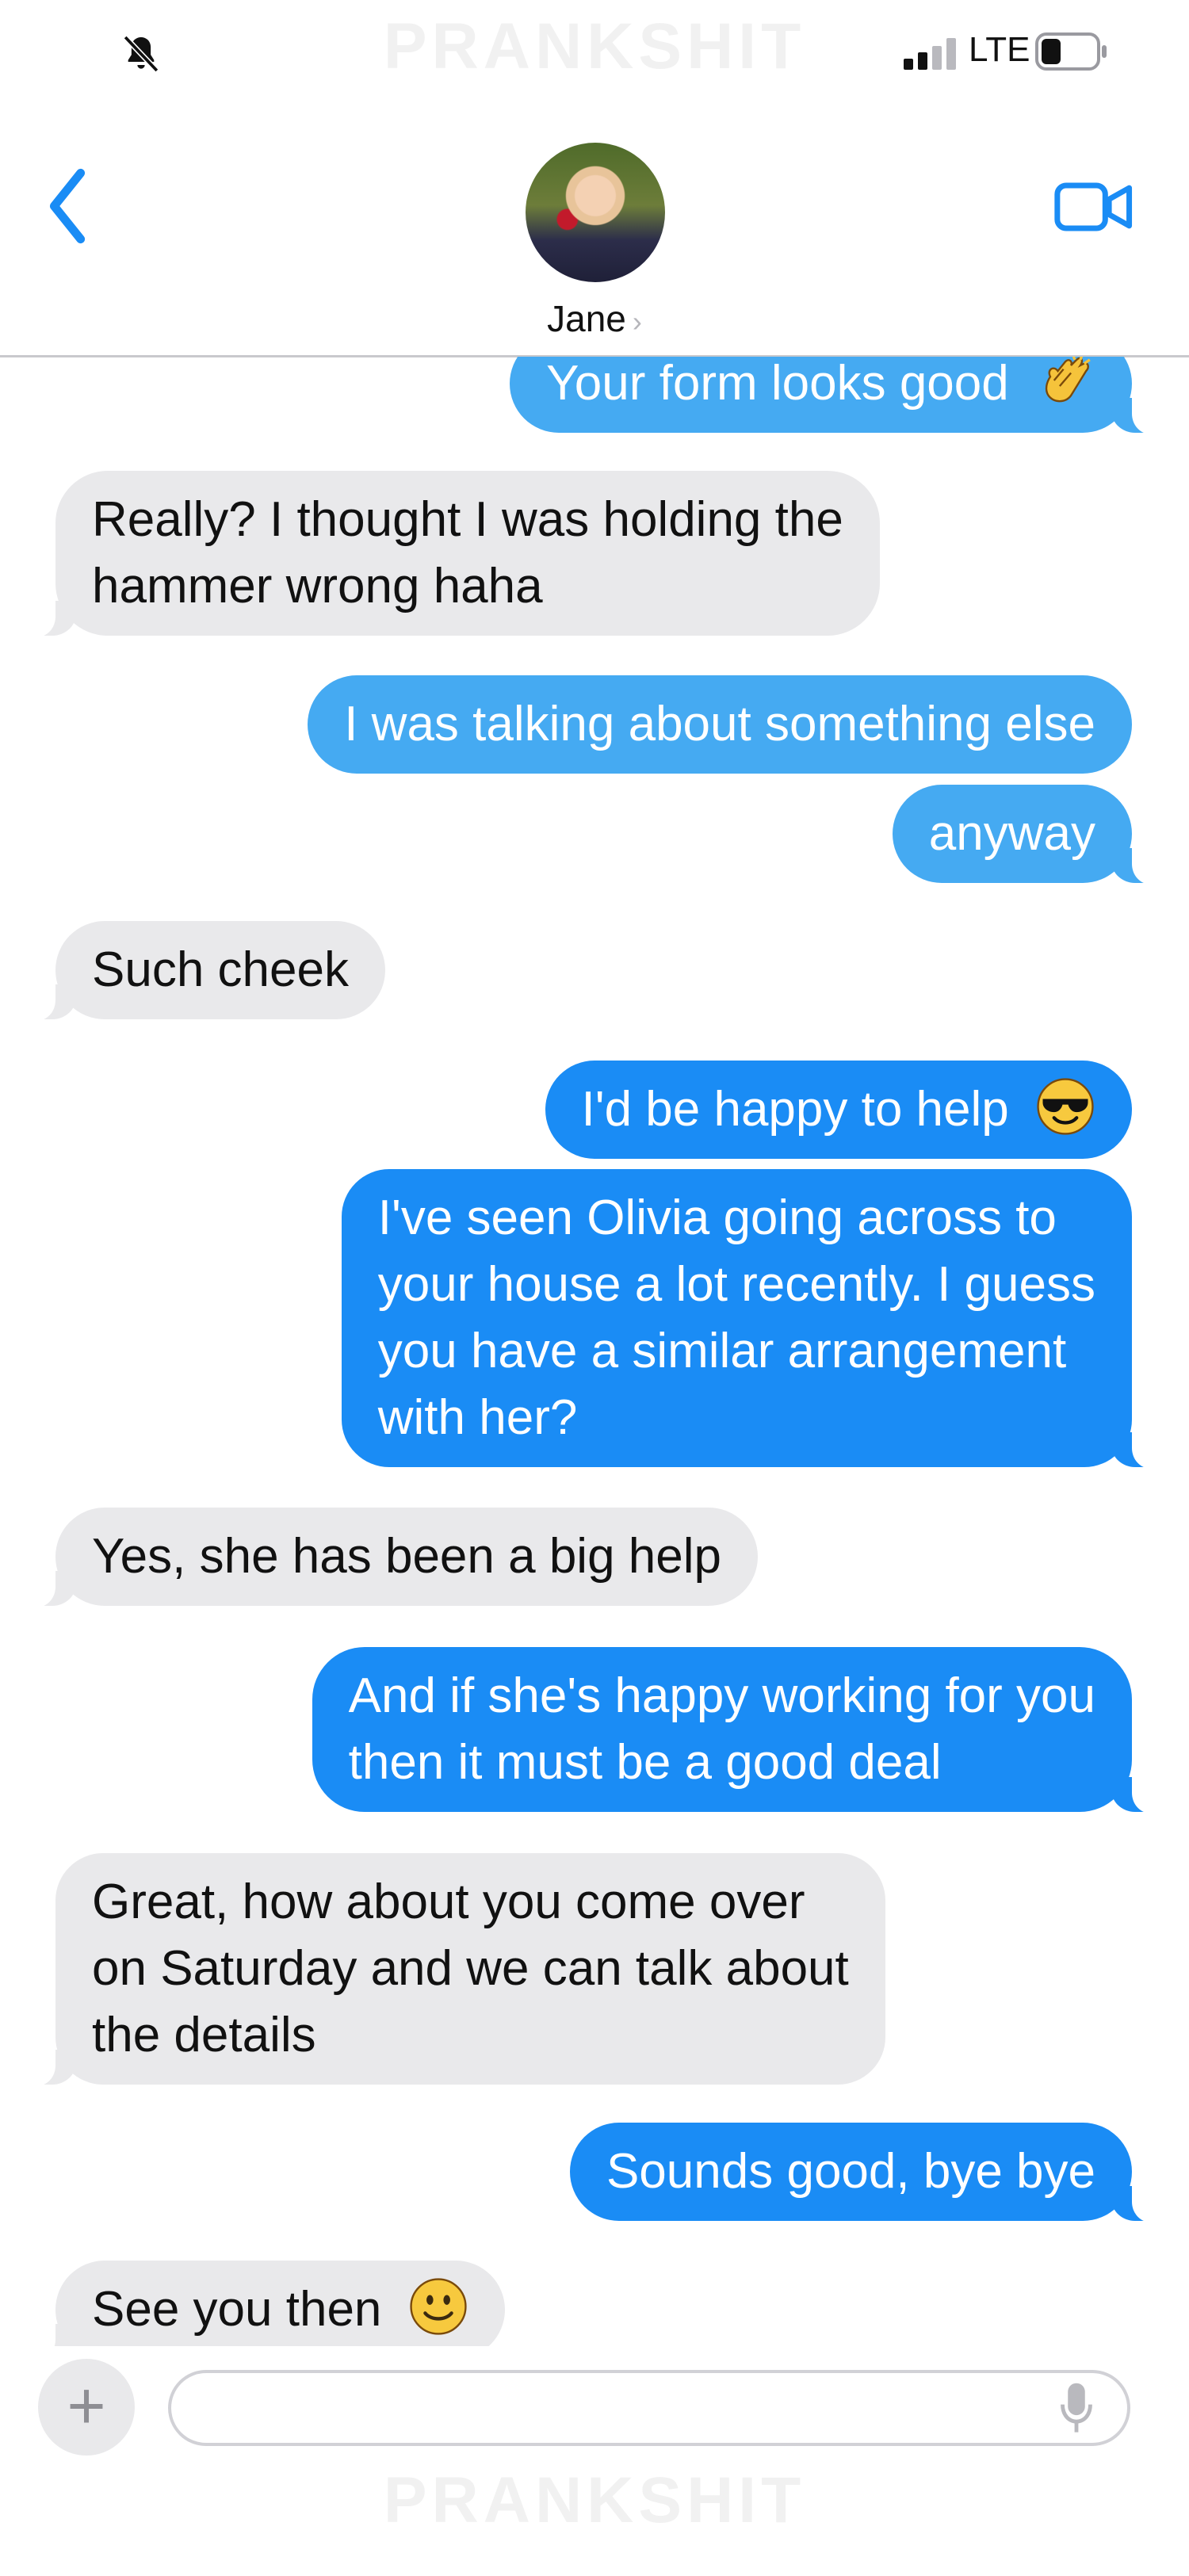 This screenshot has height=2576, width=1189. I want to click on message-bubble-outgoing: Sounds good, bye bye, so click(864, 2172).